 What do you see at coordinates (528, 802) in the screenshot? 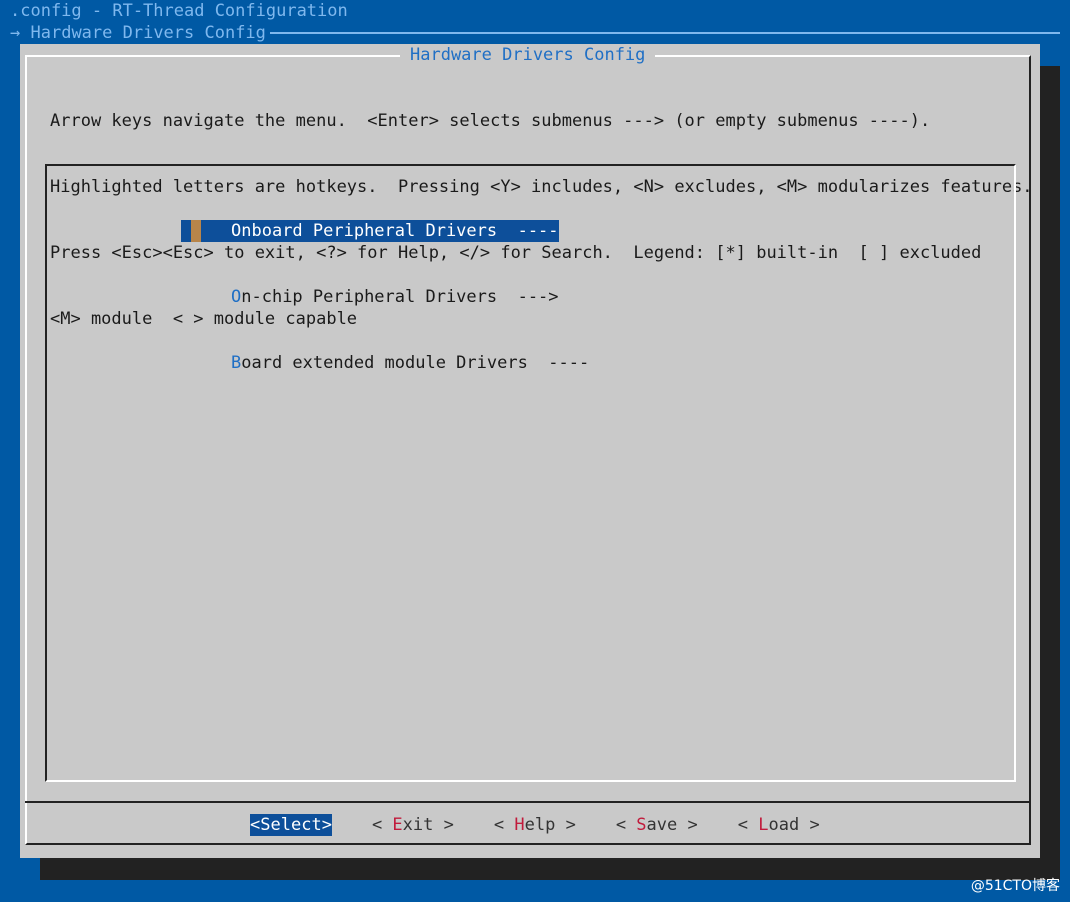
I see `button-divider` at bounding box center [528, 802].